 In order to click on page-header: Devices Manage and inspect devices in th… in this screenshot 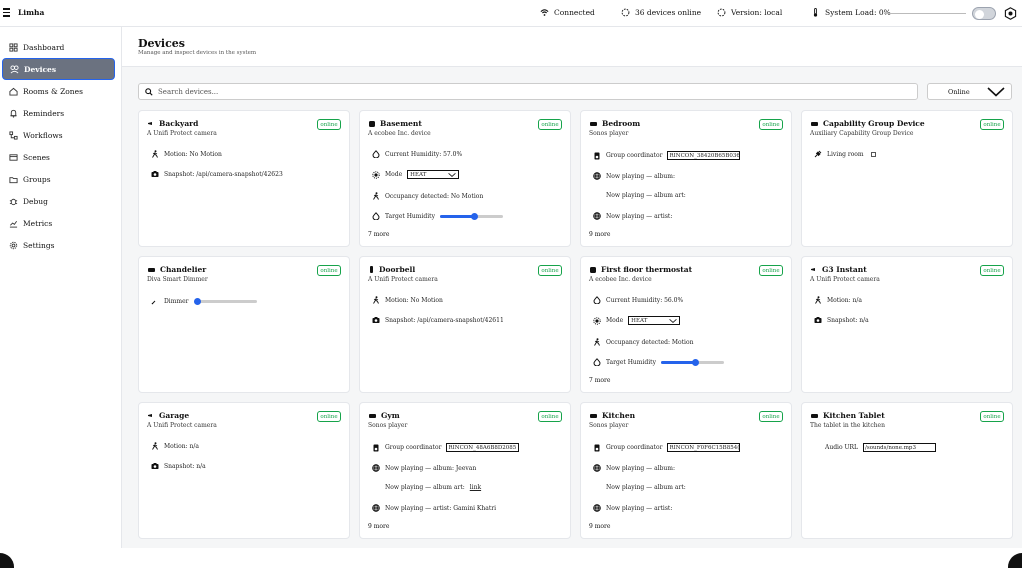, I will do `click(572, 47)`.